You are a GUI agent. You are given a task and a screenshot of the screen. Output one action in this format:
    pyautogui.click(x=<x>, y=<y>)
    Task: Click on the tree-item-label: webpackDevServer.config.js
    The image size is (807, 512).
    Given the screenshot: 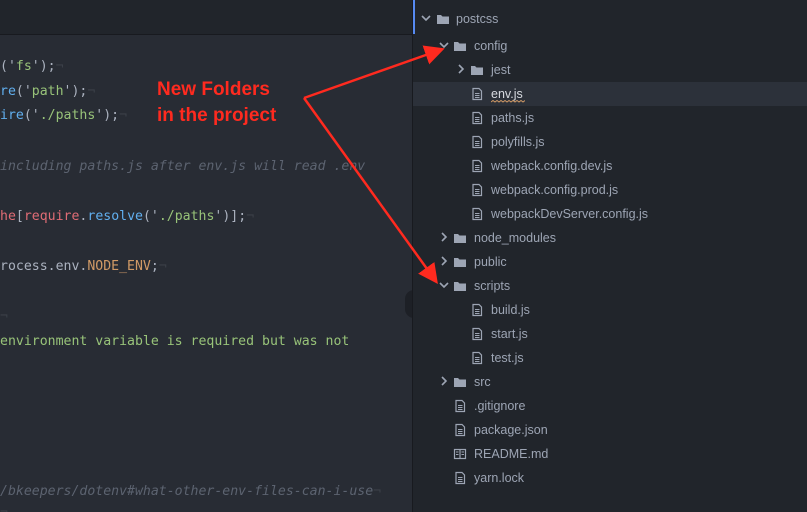 What is the action you would take?
    pyautogui.click(x=570, y=214)
    